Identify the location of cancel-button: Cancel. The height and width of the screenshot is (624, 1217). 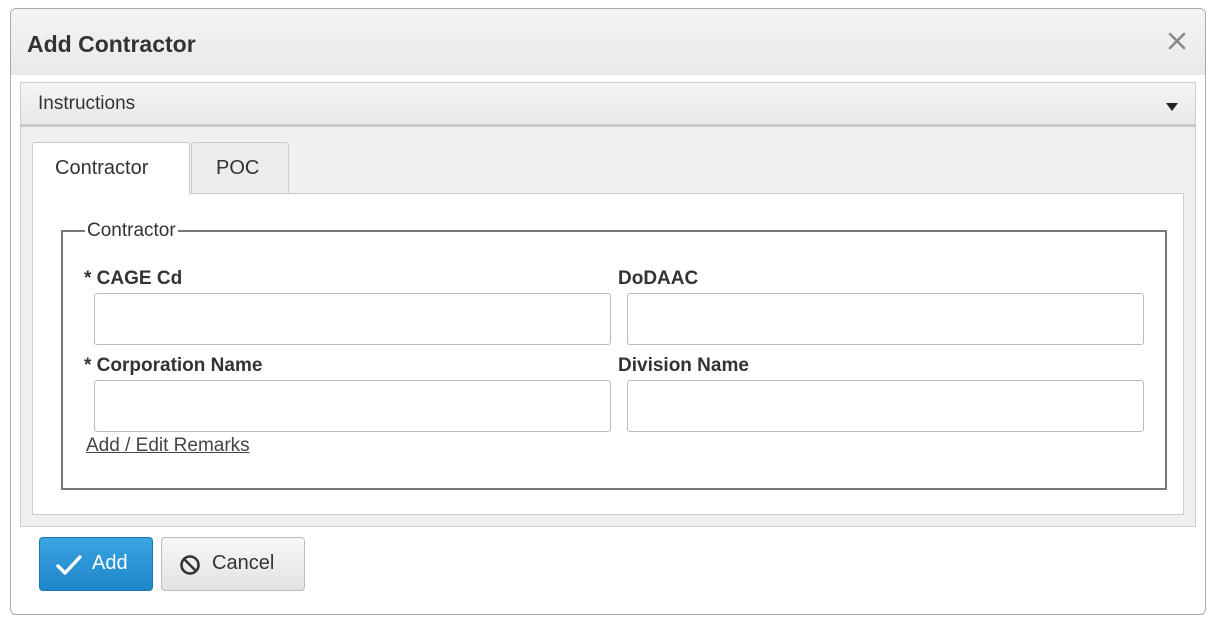
(233, 564).